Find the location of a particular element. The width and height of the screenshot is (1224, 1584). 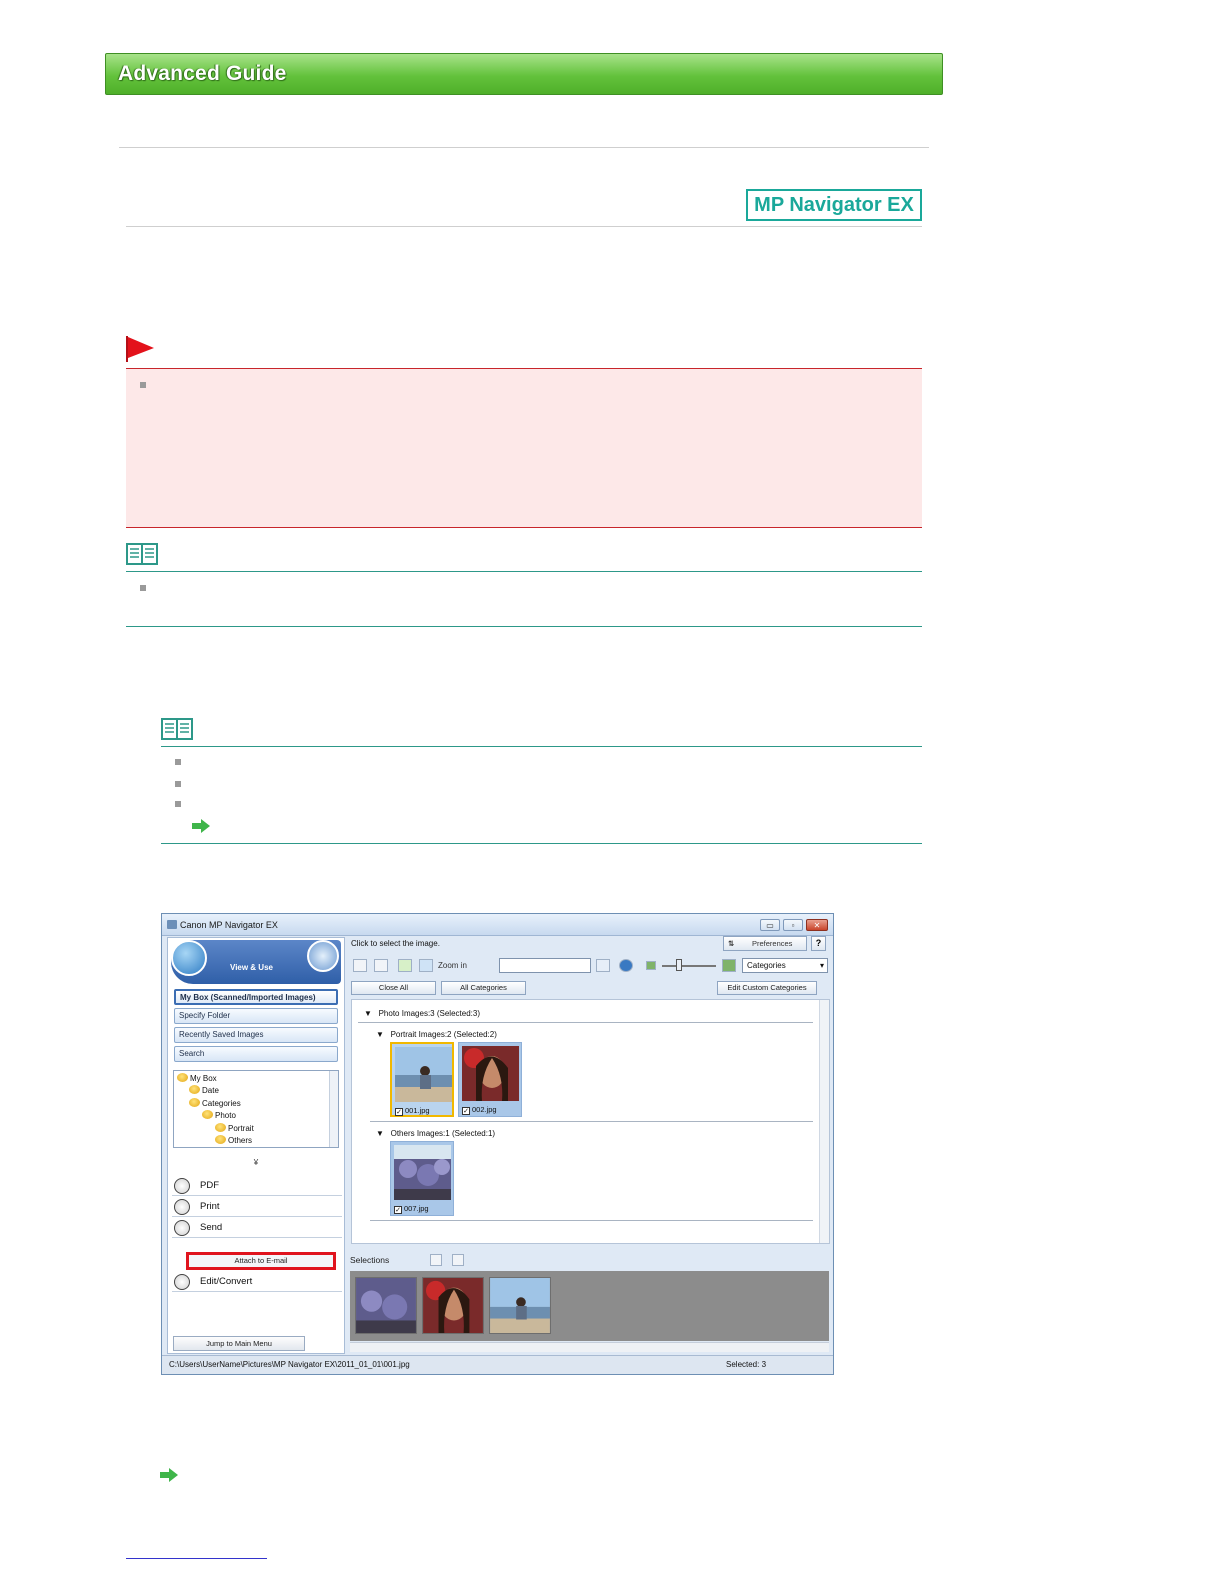

action-send: Send is located at coordinates (257, 1228).